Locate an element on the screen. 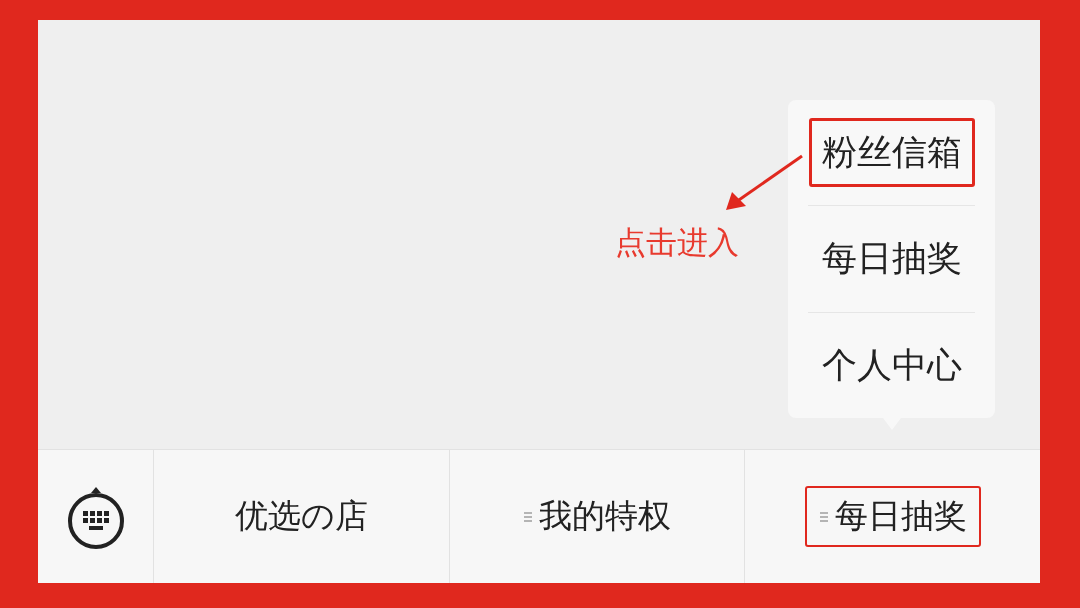 The image size is (1080, 608). annotation-label: 点击进入 is located at coordinates (677, 242).